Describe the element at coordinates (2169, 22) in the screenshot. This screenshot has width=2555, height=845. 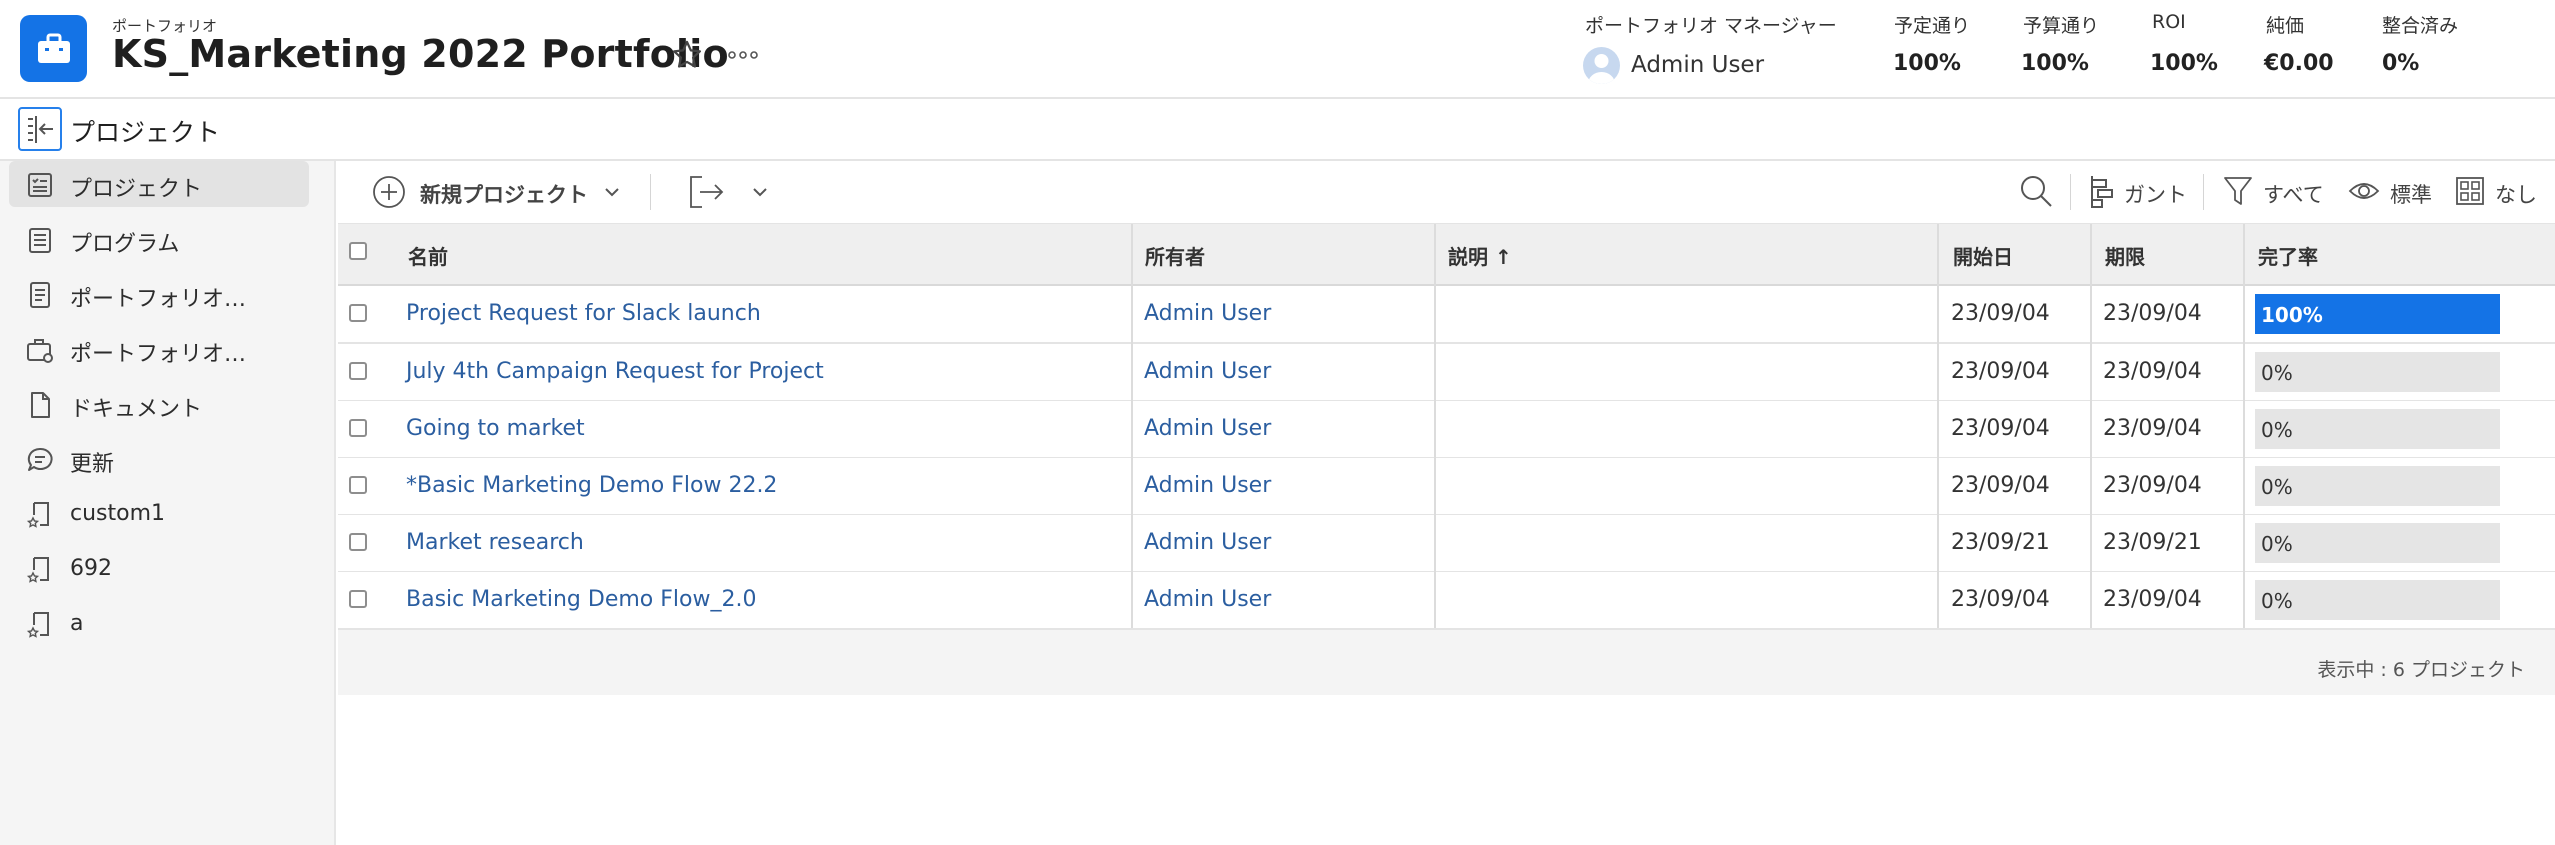
I see `metric-label-roi: ROI` at that location.